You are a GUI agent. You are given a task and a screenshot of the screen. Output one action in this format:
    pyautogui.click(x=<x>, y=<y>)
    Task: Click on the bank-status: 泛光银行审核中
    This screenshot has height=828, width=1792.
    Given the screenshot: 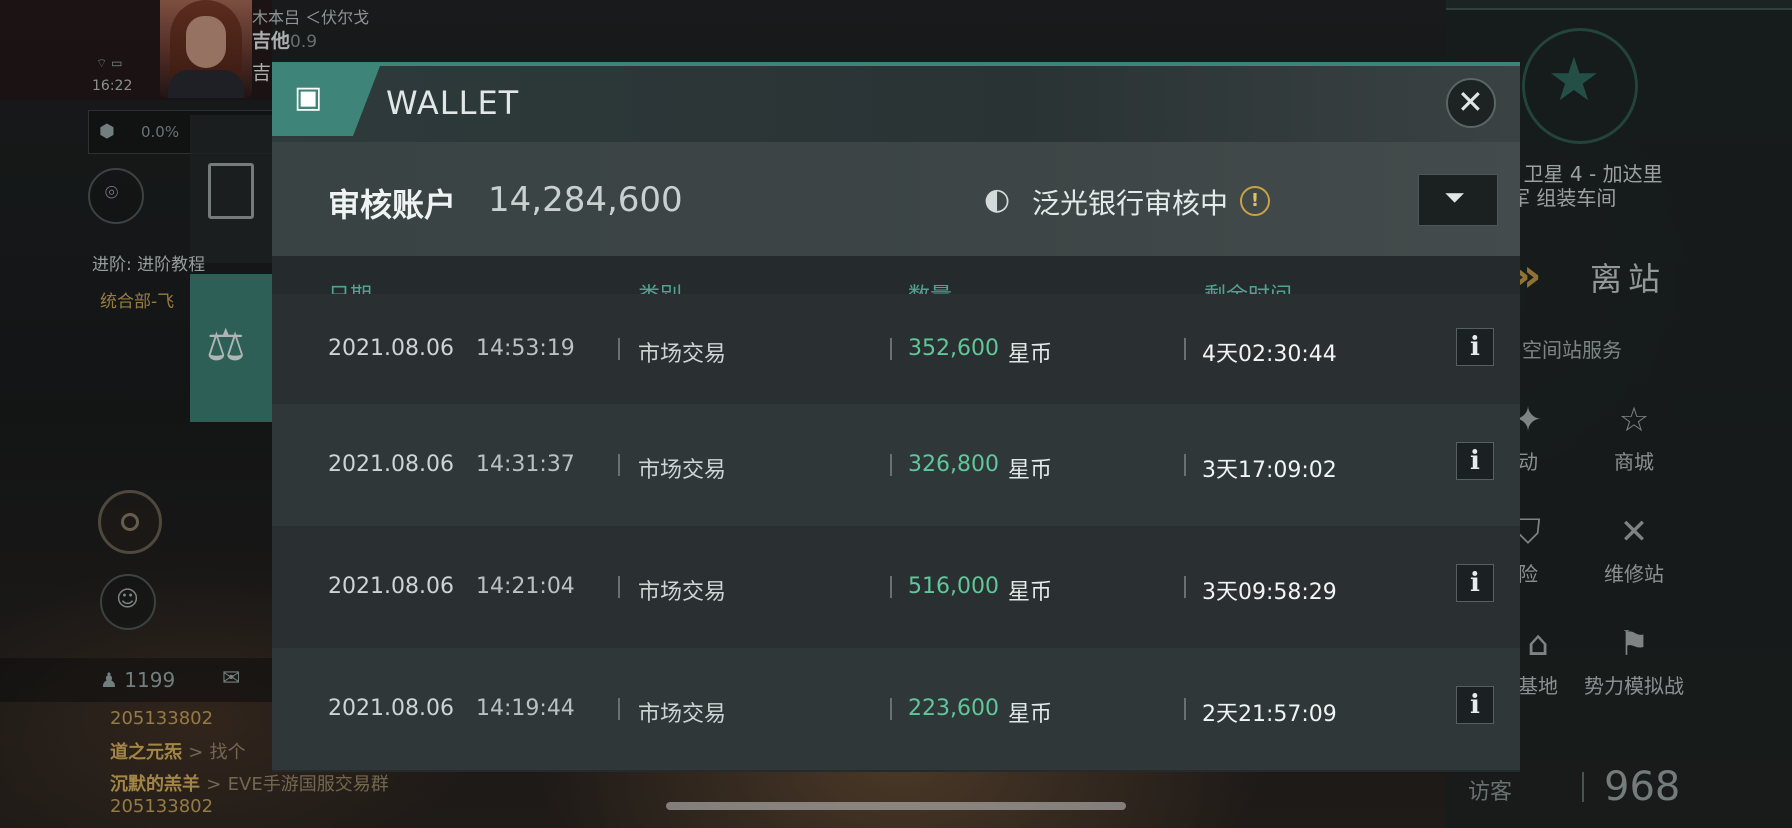 What is the action you would take?
    pyautogui.click(x=1130, y=203)
    